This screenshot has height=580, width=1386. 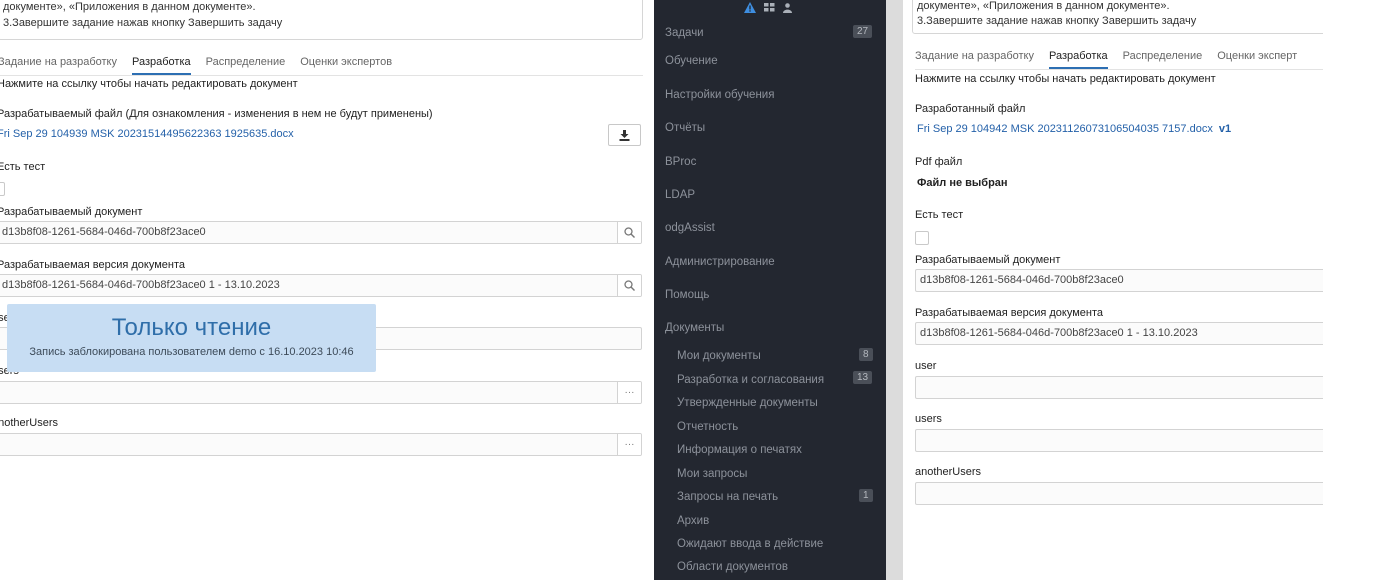 I want to click on sidebar-subitem-archive: Архив, so click(x=693, y=521).